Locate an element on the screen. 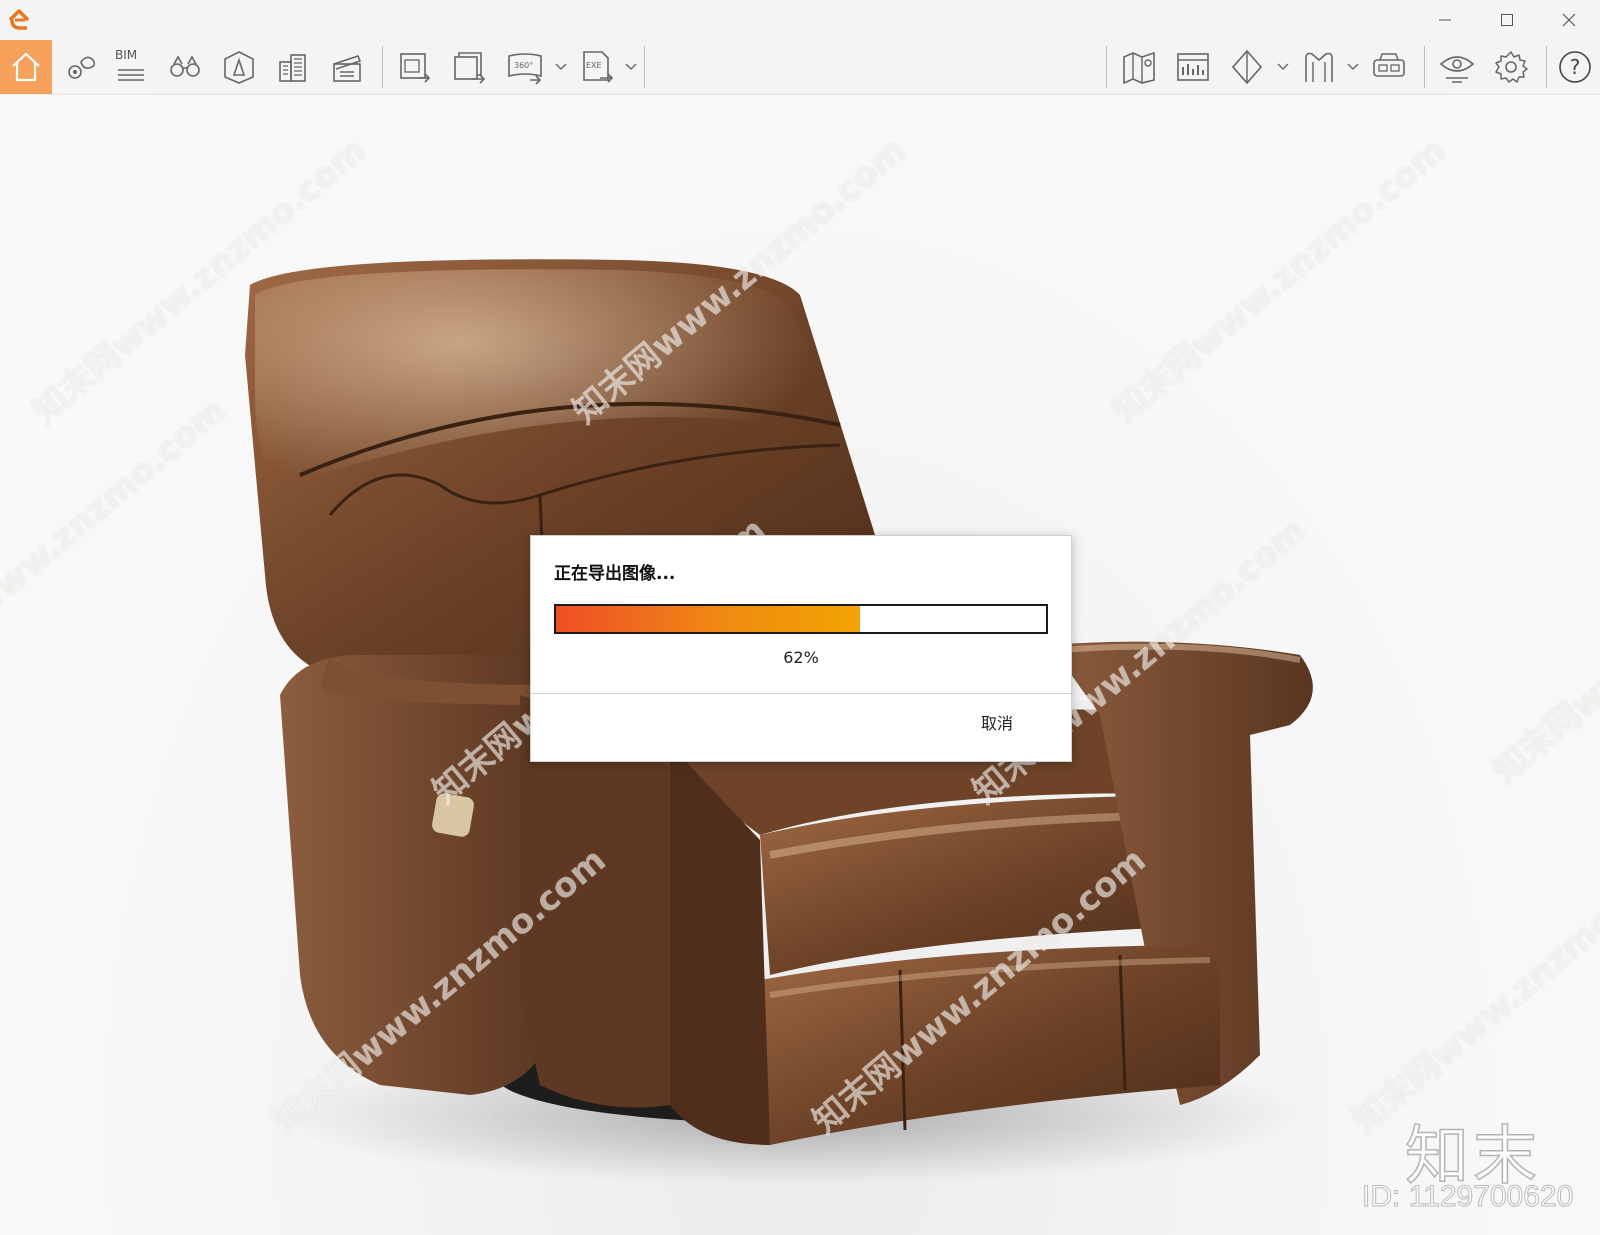 The width and height of the screenshot is (1600, 1235). bookmark-dropdown is located at coordinates (1353, 67).